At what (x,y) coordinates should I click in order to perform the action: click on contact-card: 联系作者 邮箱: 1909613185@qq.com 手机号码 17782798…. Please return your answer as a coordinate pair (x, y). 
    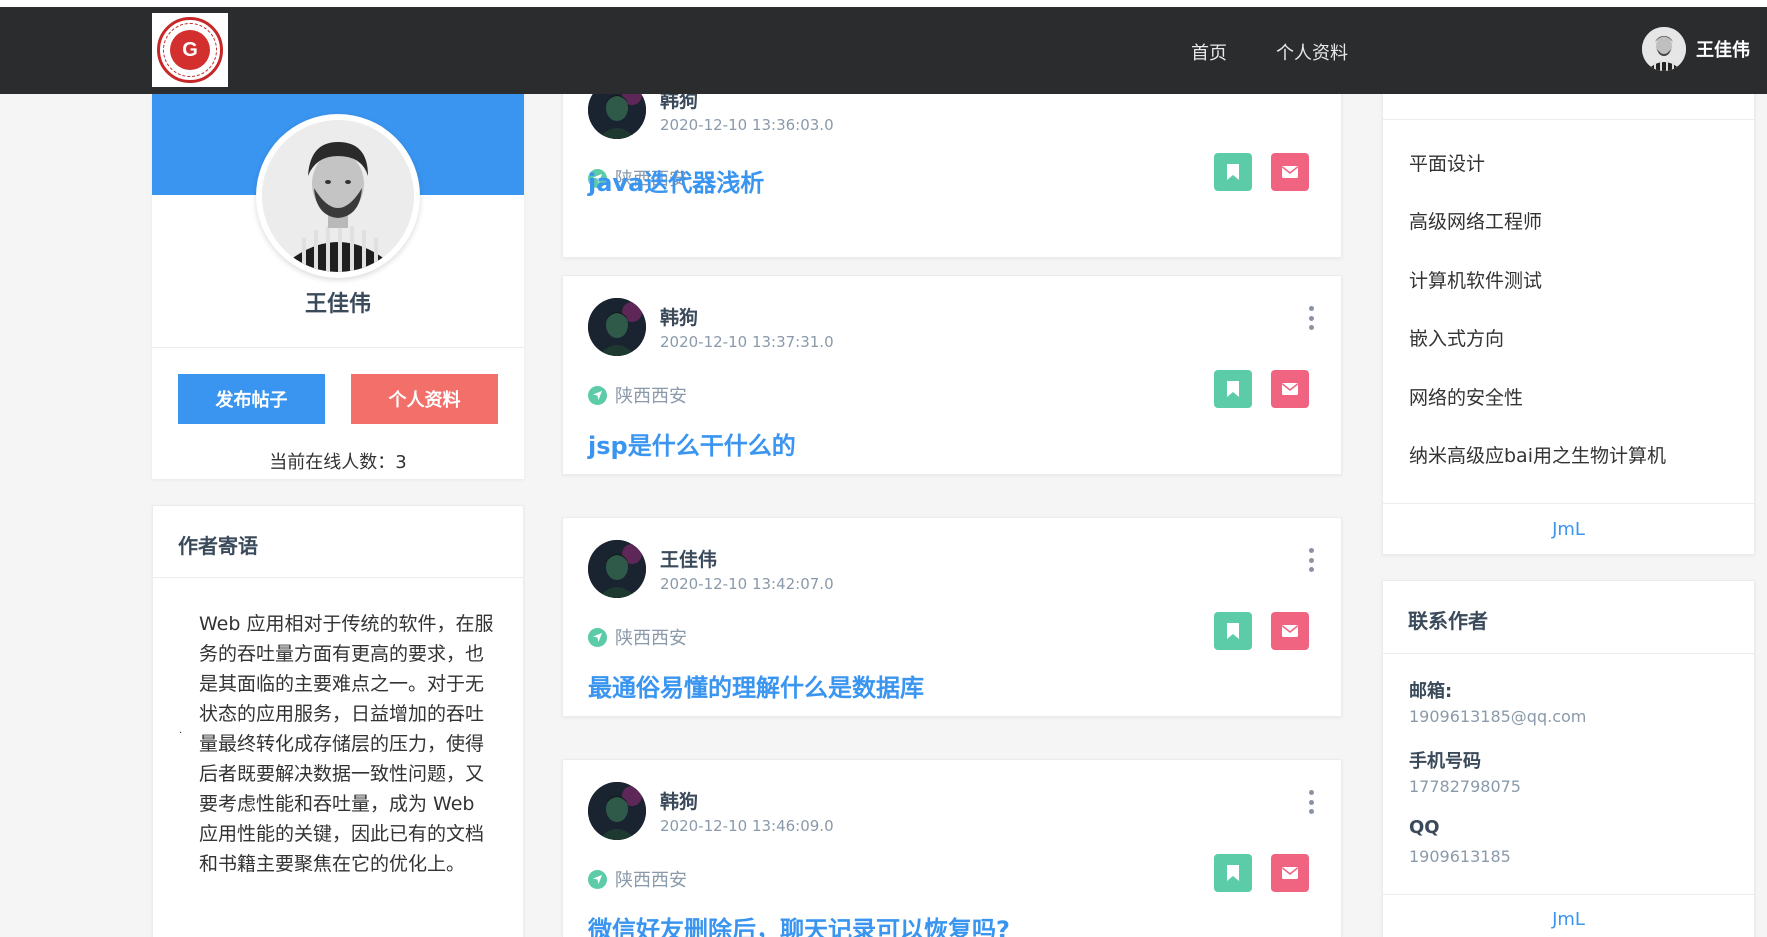
    Looking at the image, I should click on (1568, 758).